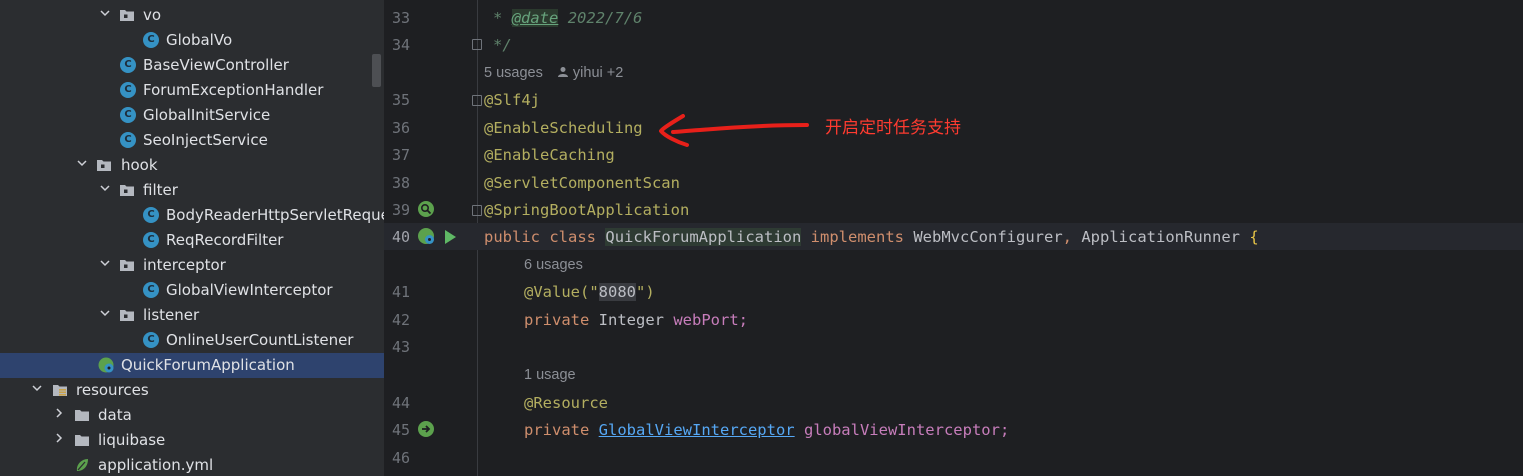 This screenshot has width=1523, height=476. I want to click on code-text: @EnableScheduling, so click(563, 128).